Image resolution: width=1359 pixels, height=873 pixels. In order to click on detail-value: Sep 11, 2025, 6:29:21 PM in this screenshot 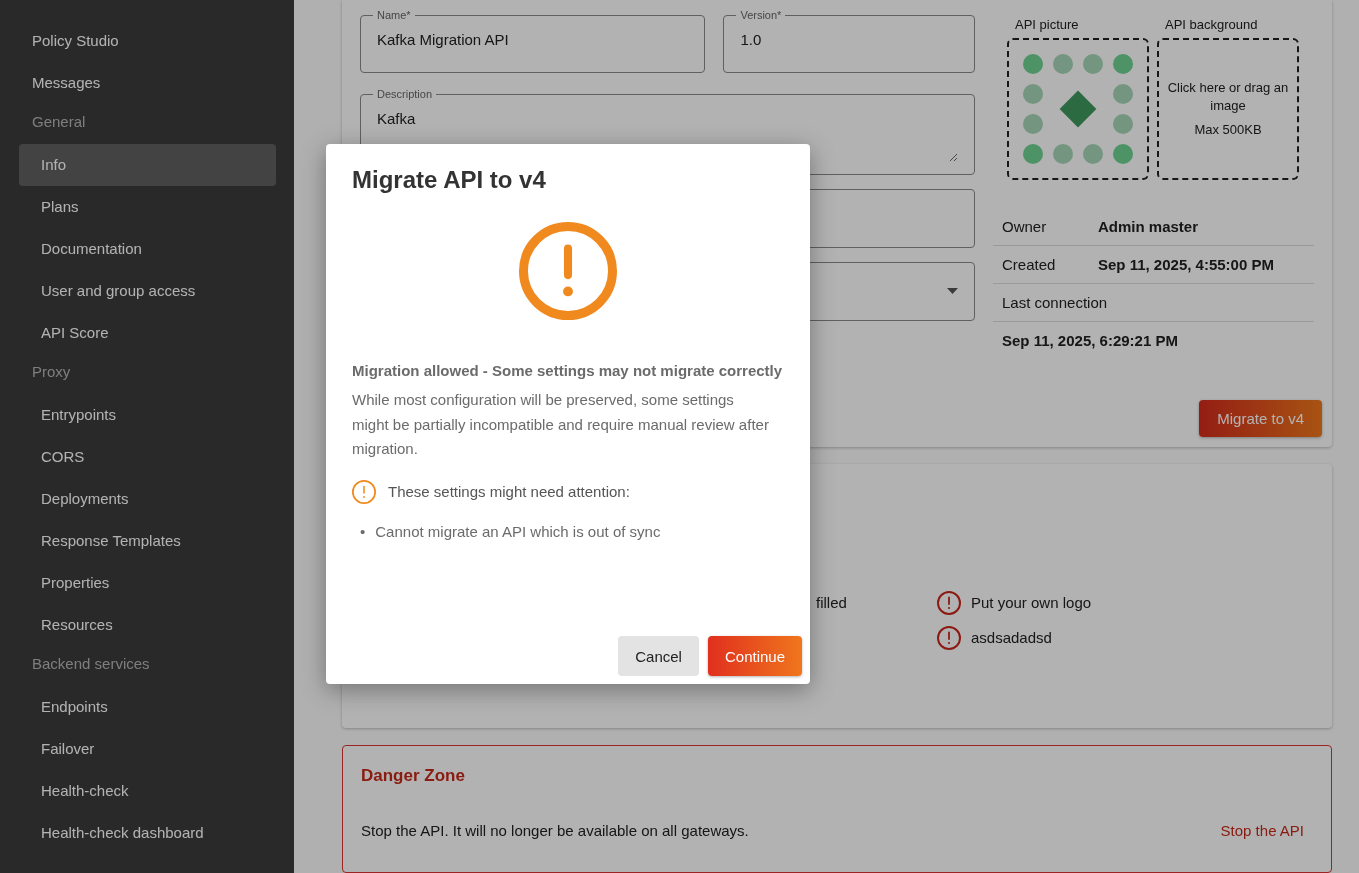, I will do `click(1153, 340)`.